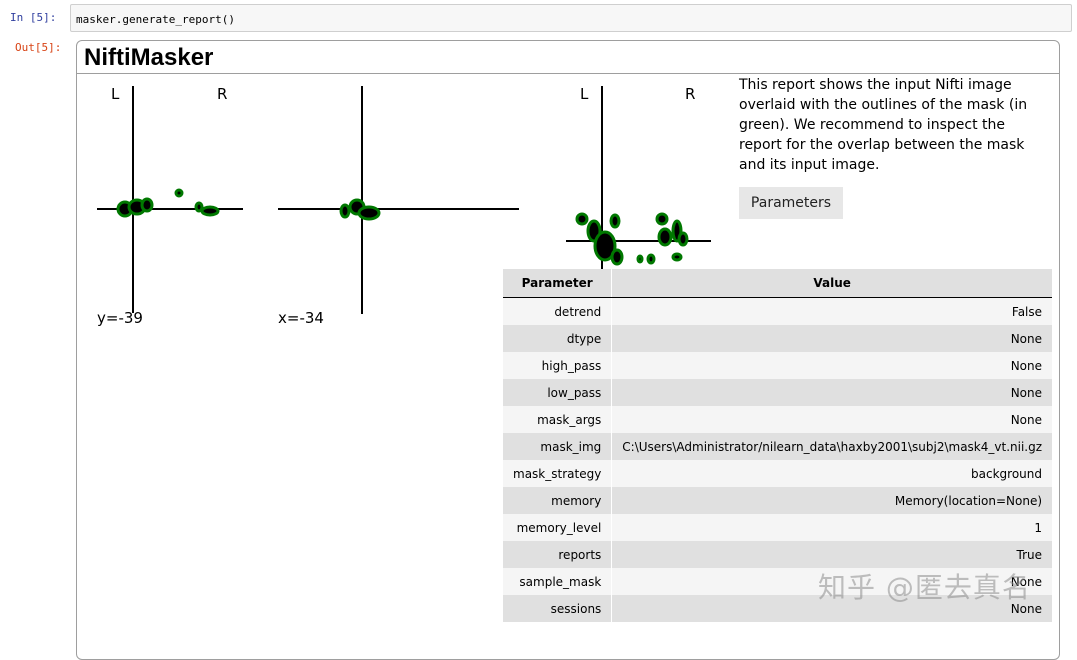  I want to click on parameter-name: dtype, so click(558, 338).